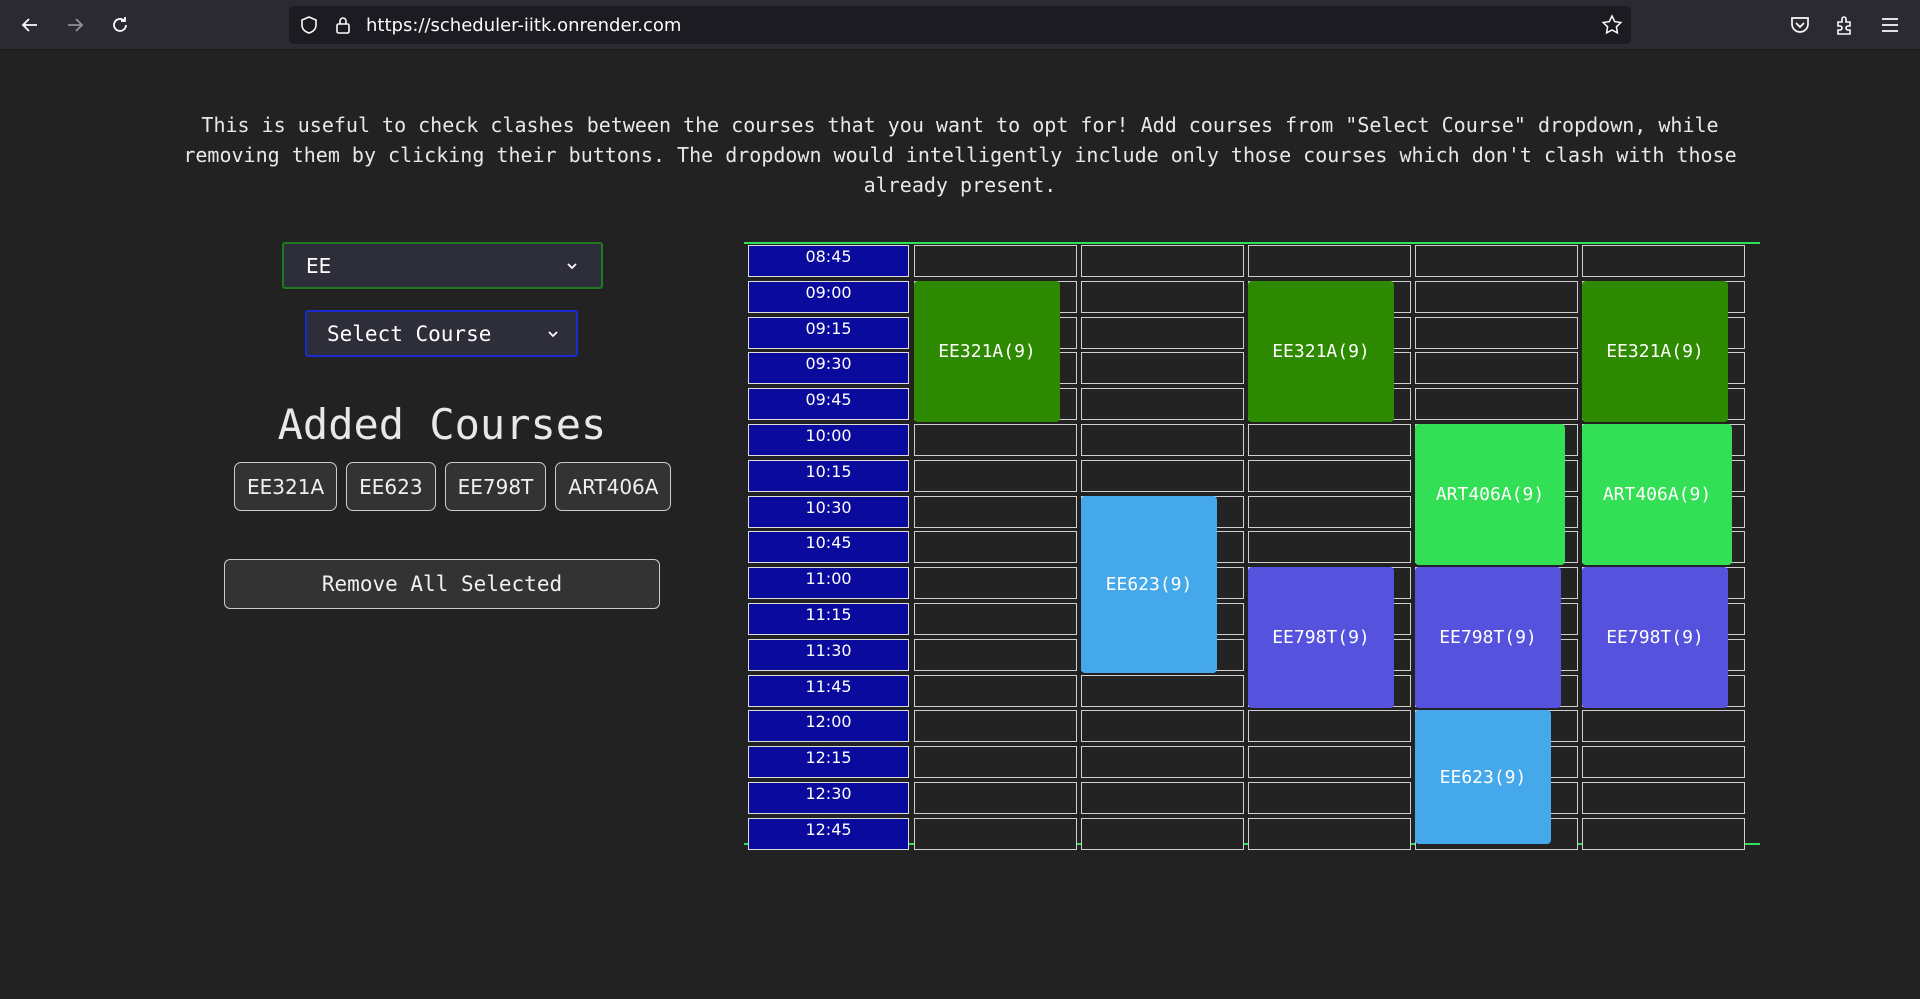 This screenshot has height=999, width=1920. Describe the element at coordinates (828, 440) in the screenshot. I see `time-slot-label: 10:00` at that location.